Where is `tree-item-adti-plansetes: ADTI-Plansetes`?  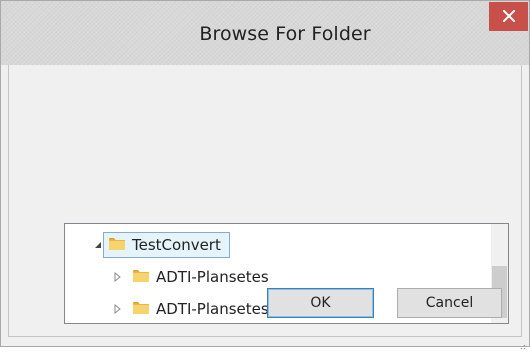 tree-item-adti-plansetes: ADTI-Plansetes is located at coordinates (191, 277).